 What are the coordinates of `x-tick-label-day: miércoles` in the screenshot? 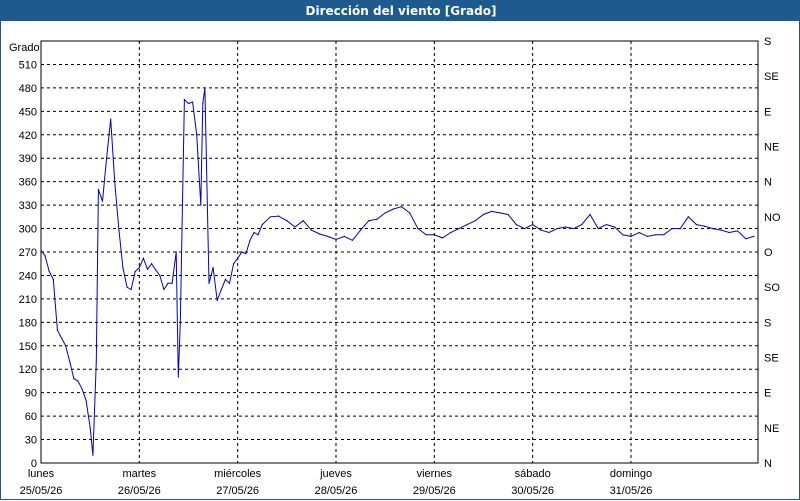 It's located at (238, 474).